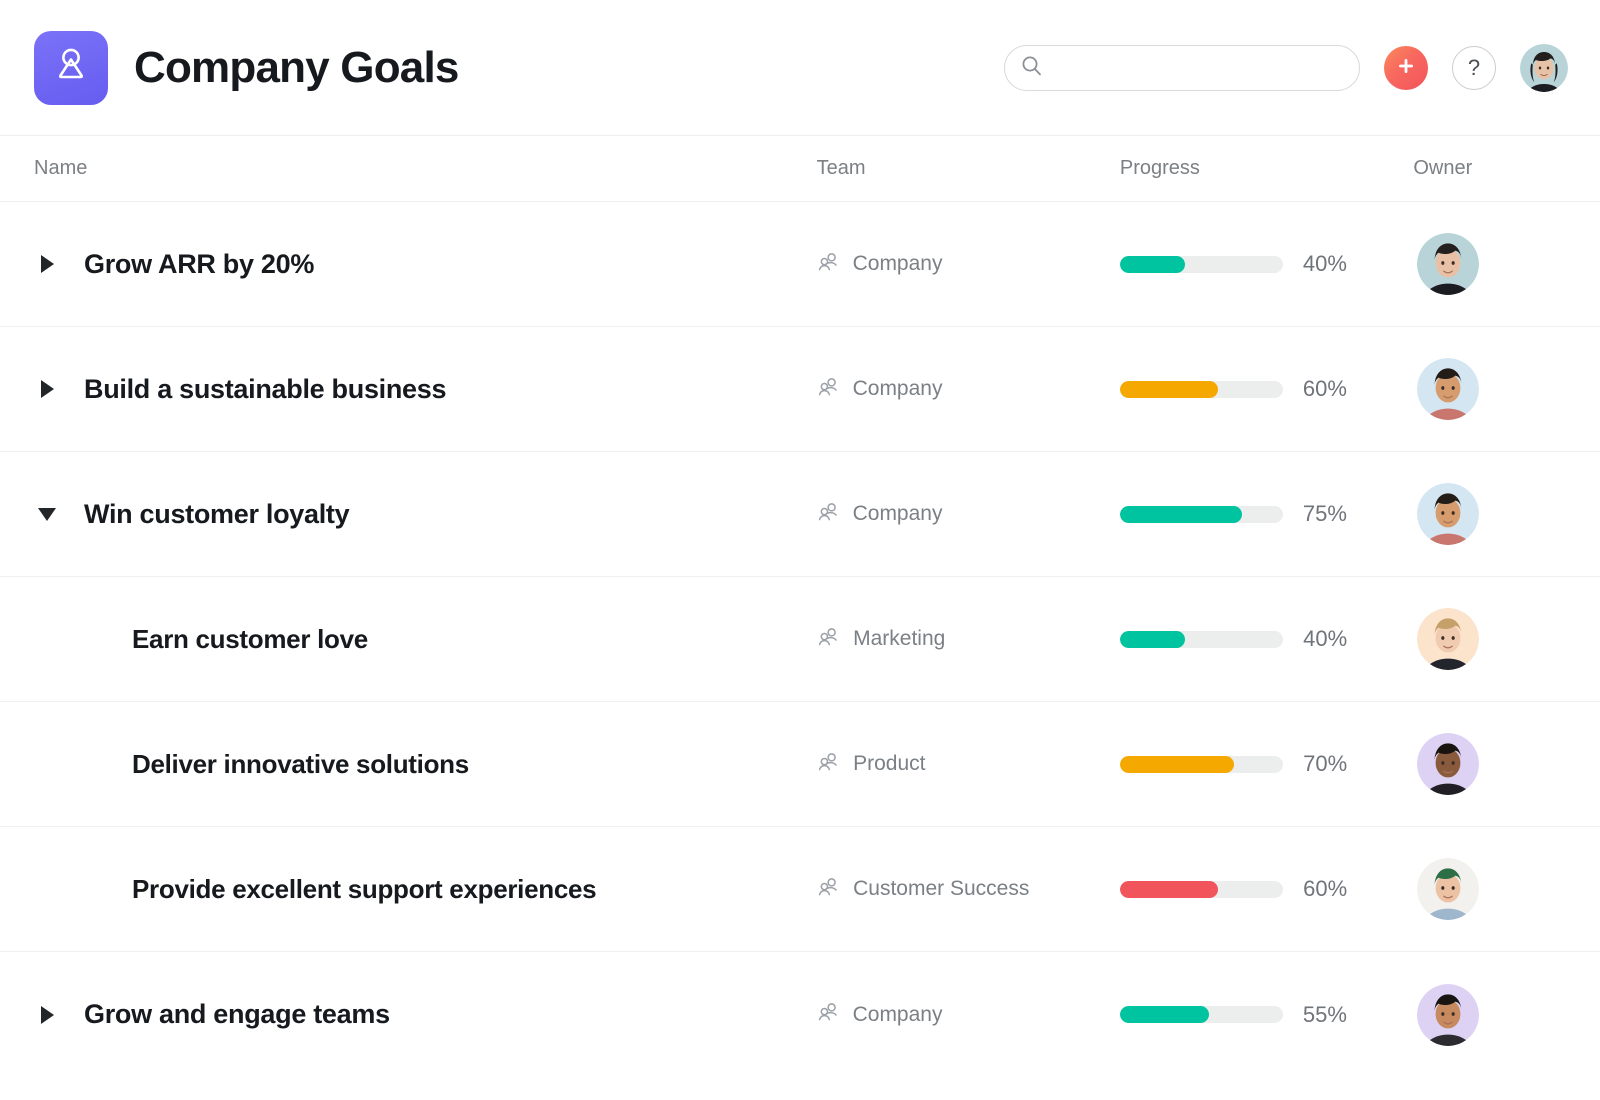  I want to click on brand: Company Goals, so click(246, 67).